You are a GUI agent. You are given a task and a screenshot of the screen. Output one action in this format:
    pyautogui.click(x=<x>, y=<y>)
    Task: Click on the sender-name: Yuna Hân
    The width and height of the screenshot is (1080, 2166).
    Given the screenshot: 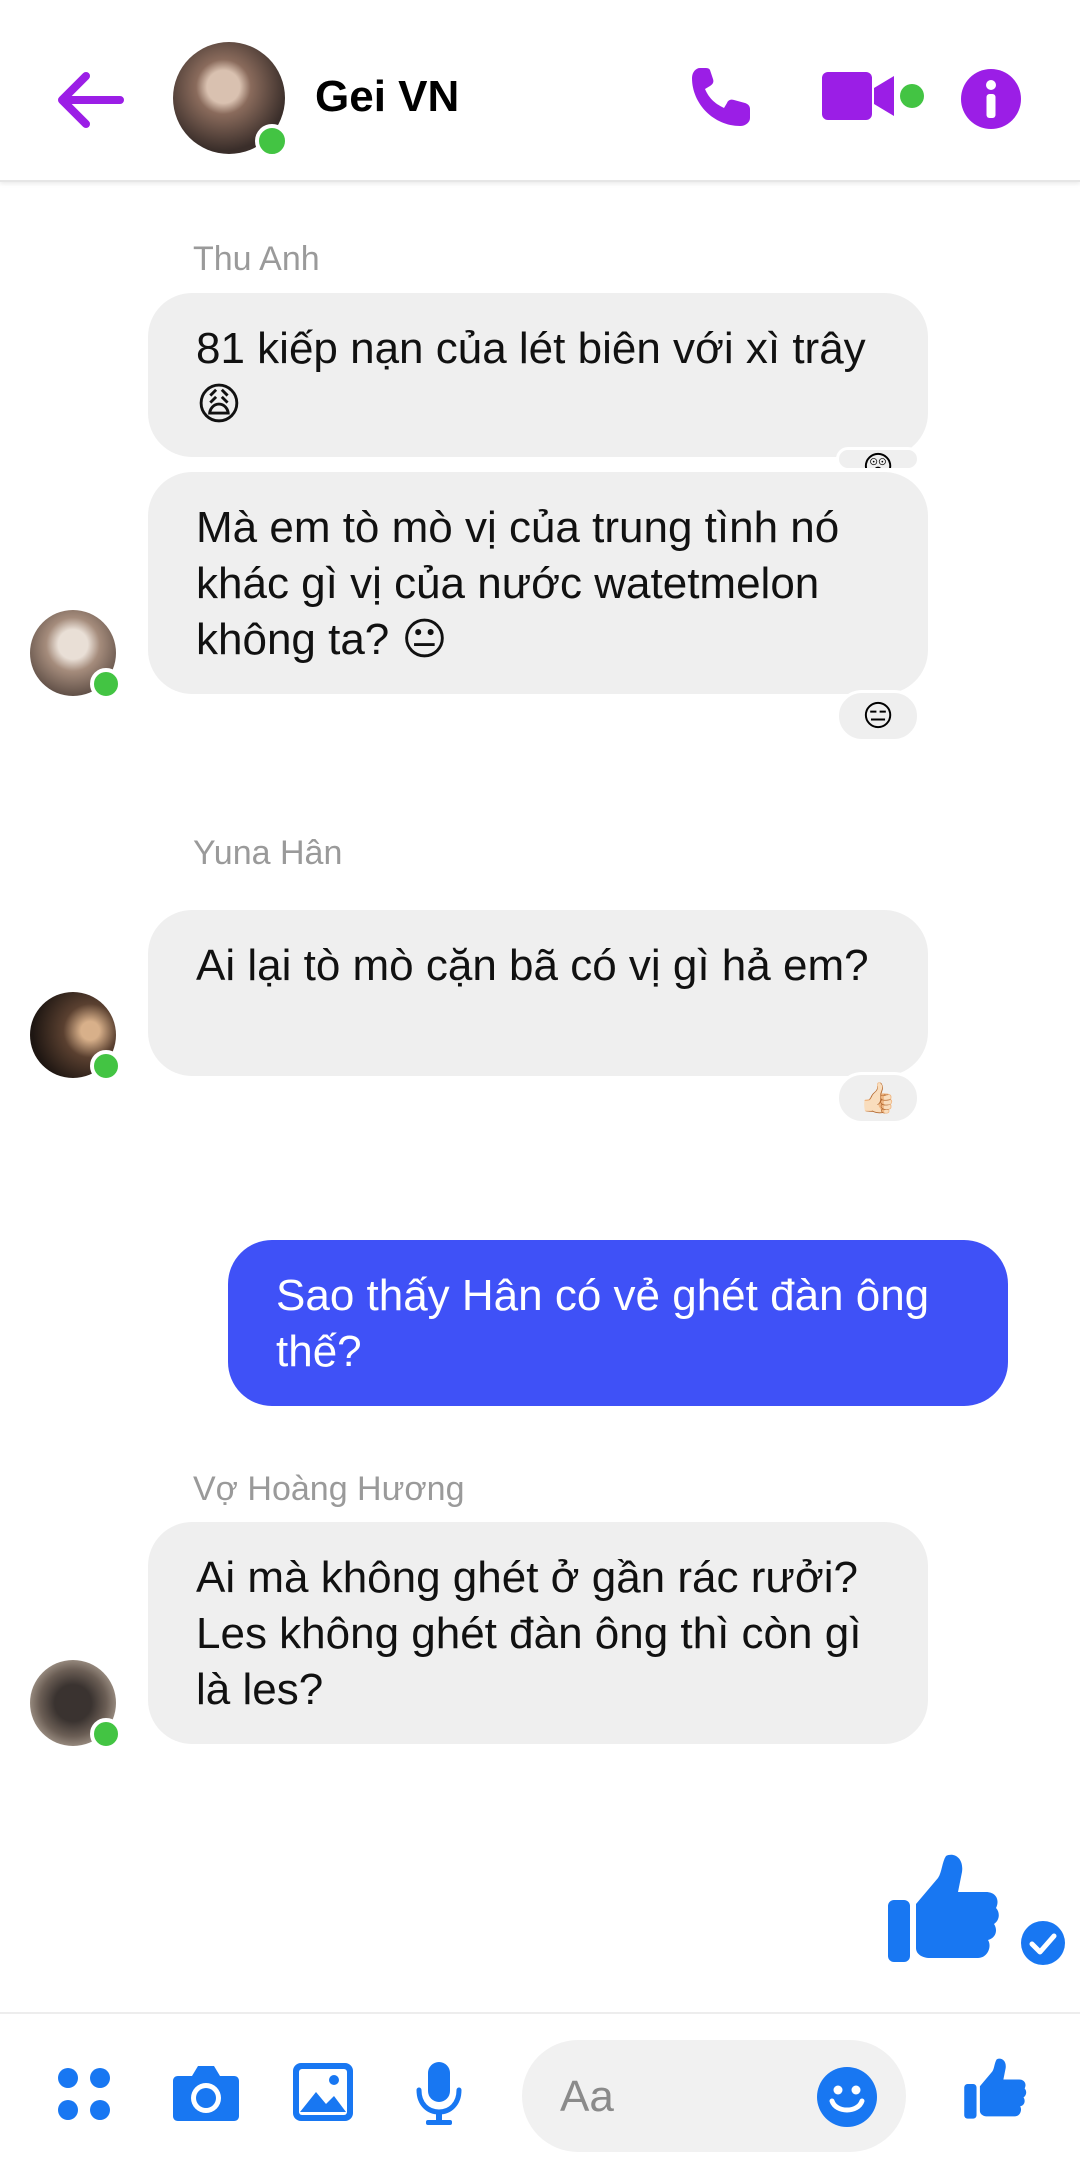 What is the action you would take?
    pyautogui.click(x=268, y=853)
    